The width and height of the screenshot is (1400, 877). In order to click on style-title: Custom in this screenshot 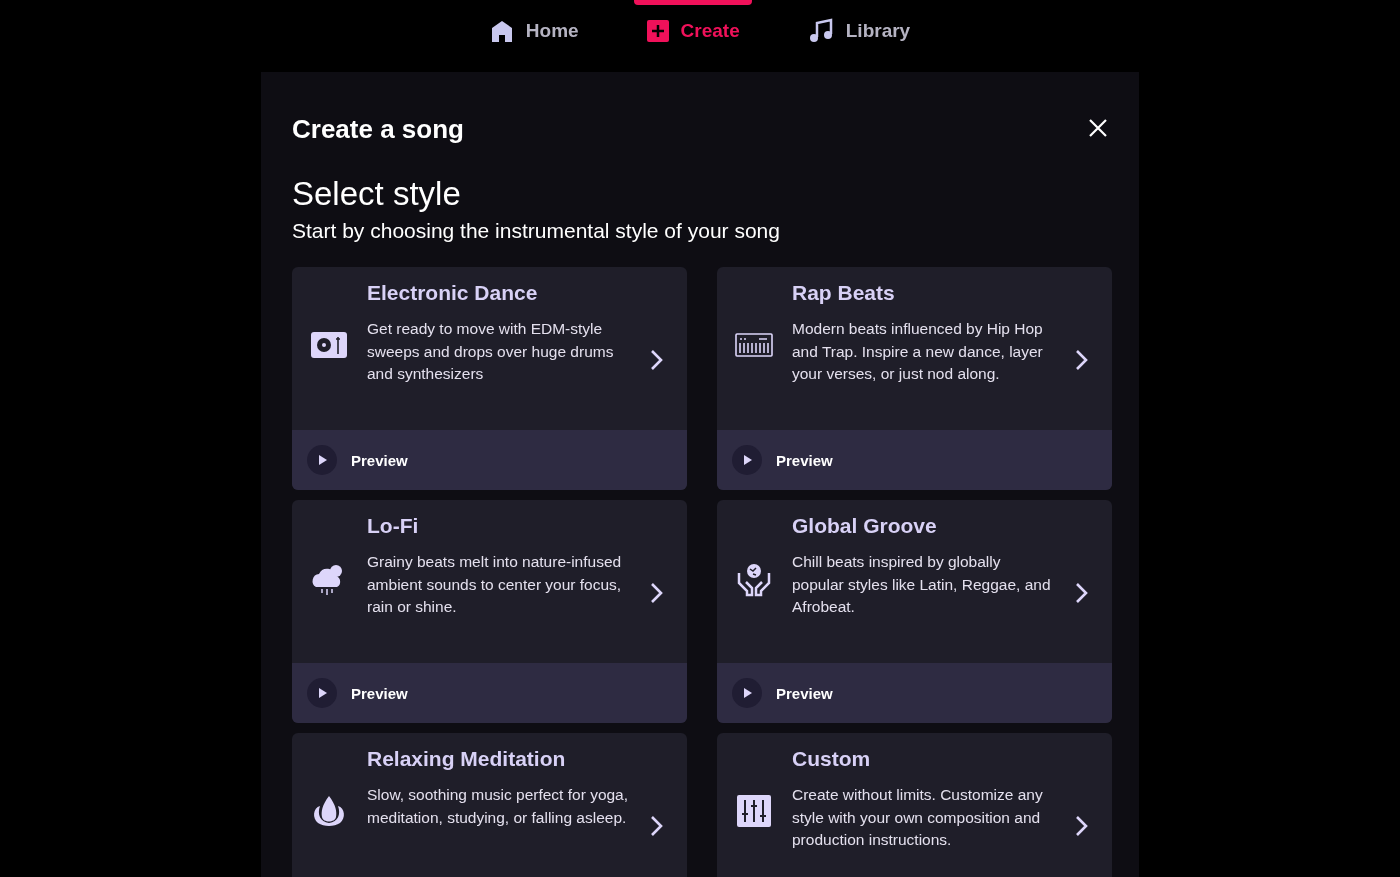, I will do `click(832, 759)`.